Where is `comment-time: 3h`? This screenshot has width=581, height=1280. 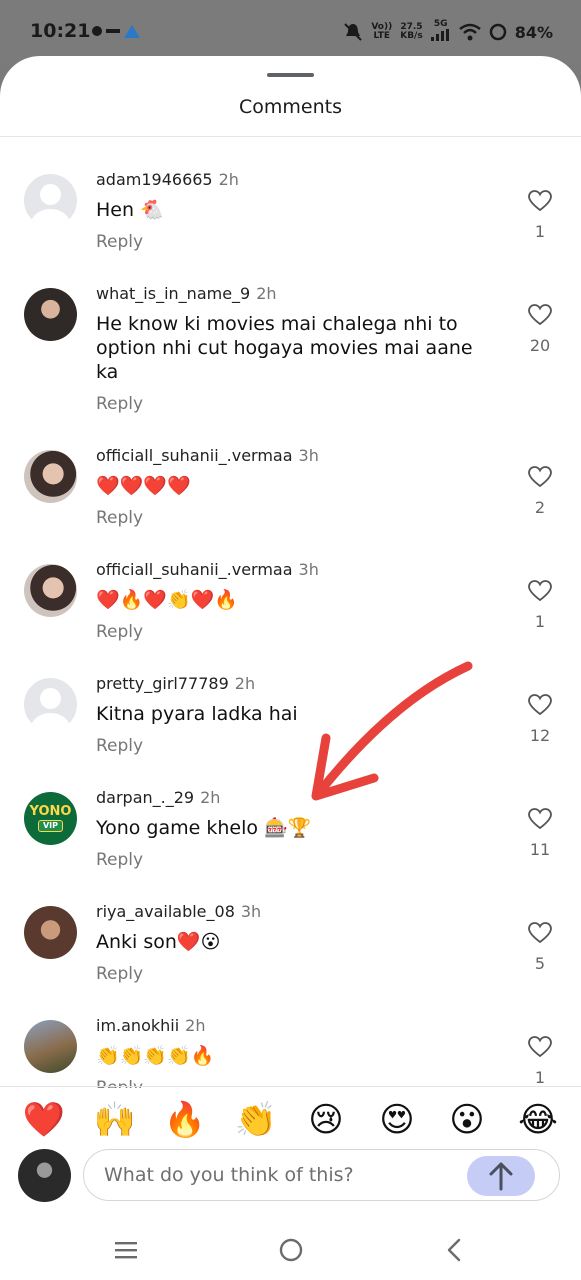 comment-time: 3h is located at coordinates (308, 569).